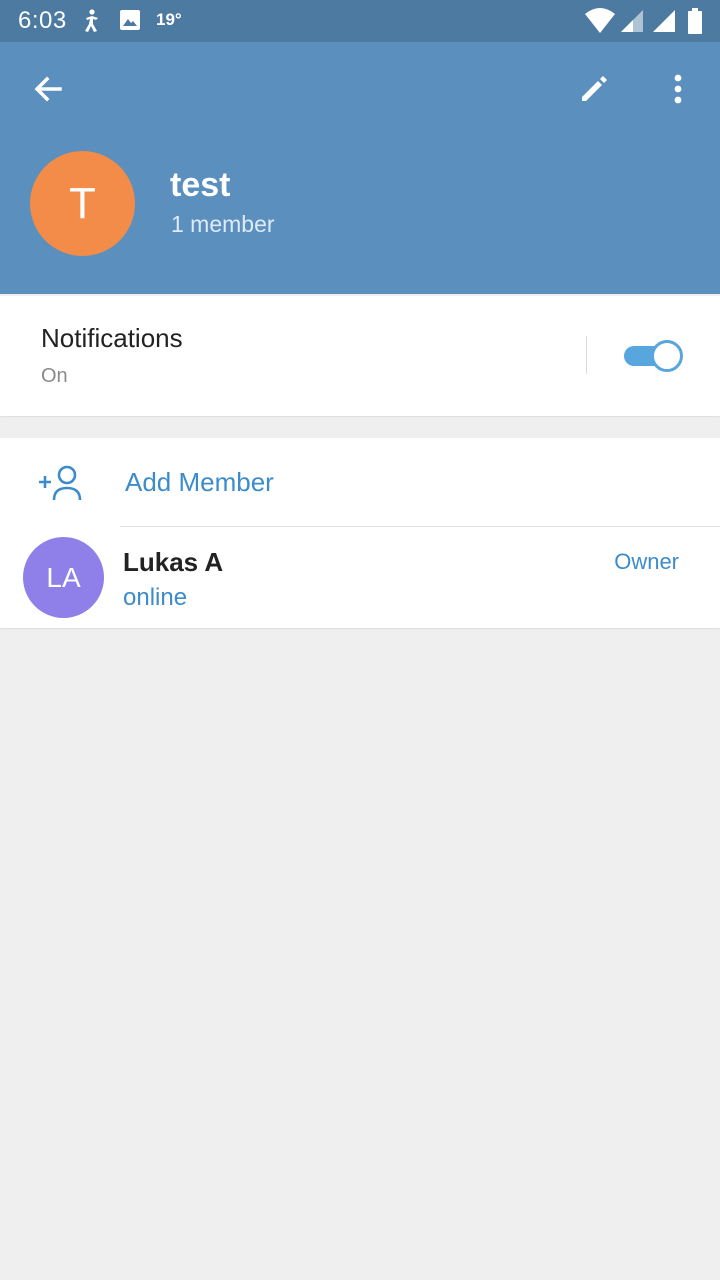  I want to click on back-button, so click(48, 91).